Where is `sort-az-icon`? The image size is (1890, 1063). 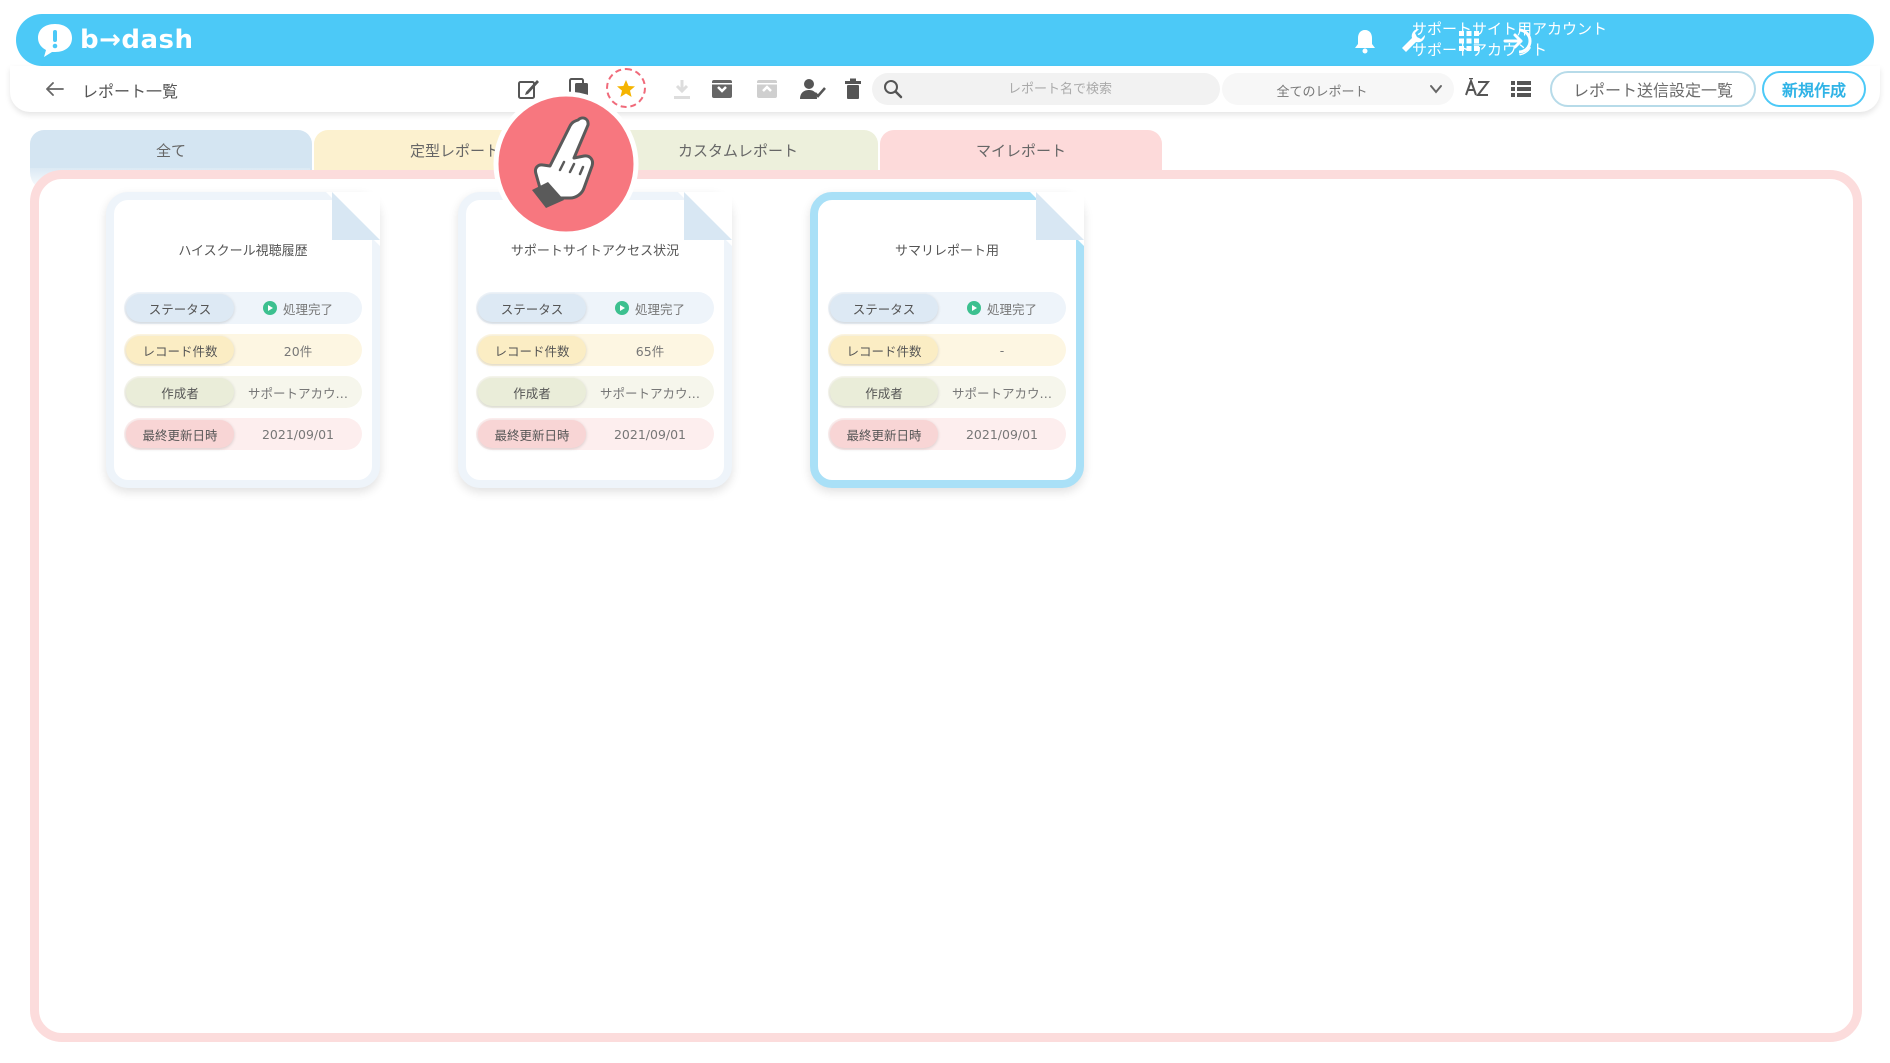
sort-az-icon is located at coordinates (1477, 89).